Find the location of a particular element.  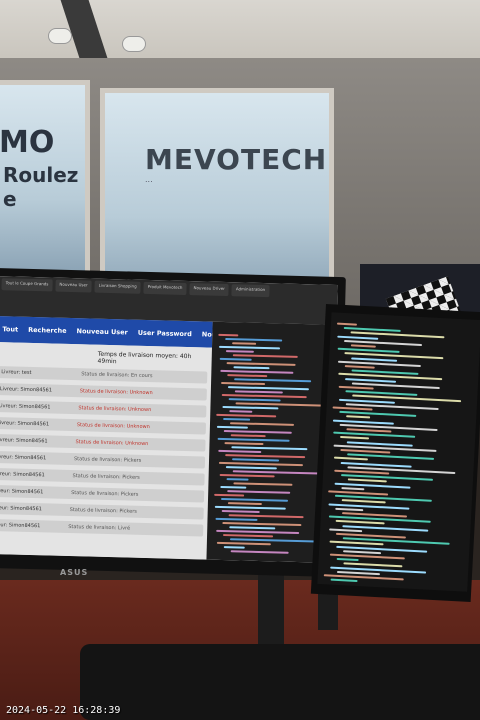

security-camera-left is located at coordinates (60, 36).